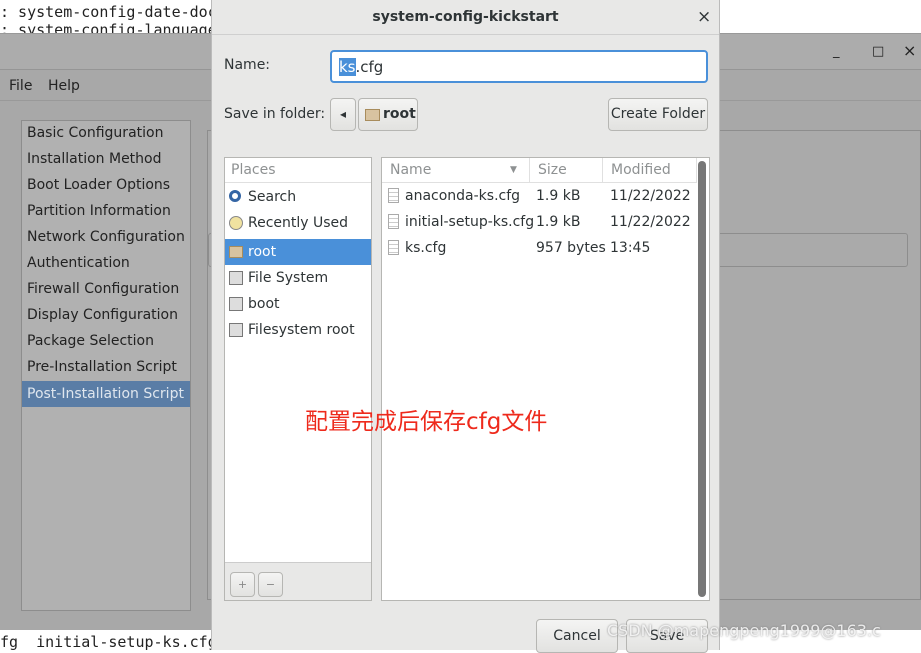  Describe the element at coordinates (262, 252) in the screenshot. I see `place-label: root` at that location.